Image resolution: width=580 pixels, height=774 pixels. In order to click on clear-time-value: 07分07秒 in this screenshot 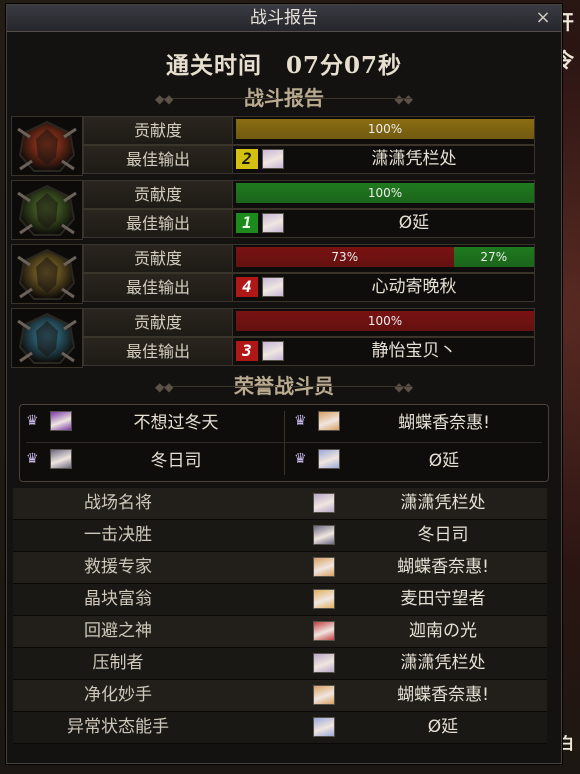, I will do `click(343, 65)`.